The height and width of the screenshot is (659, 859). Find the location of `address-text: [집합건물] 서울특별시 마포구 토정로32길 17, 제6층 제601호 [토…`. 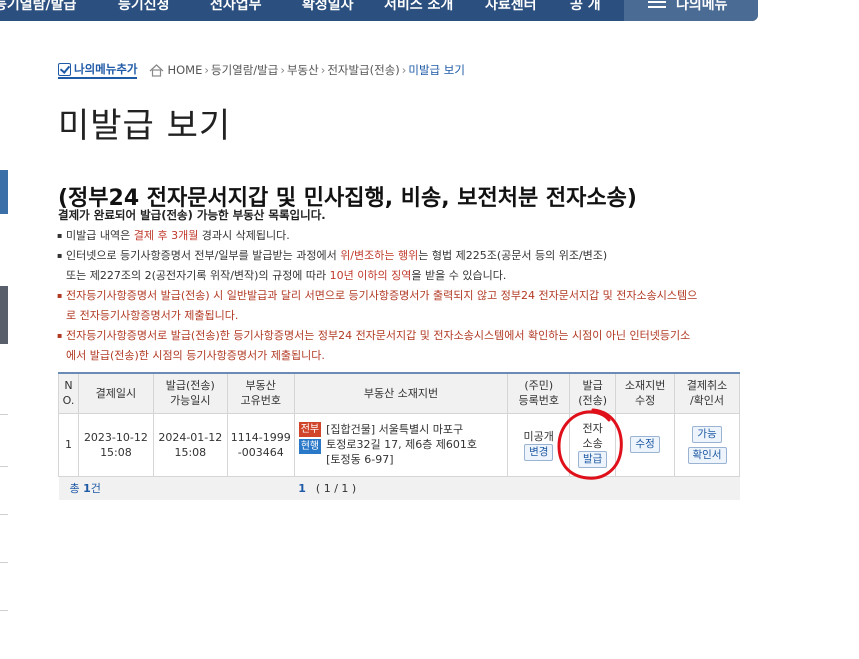

address-text: [집합건물] 서울특별시 마포구 토정로32길 17, 제6층 제601호 [토… is located at coordinates (402, 444).